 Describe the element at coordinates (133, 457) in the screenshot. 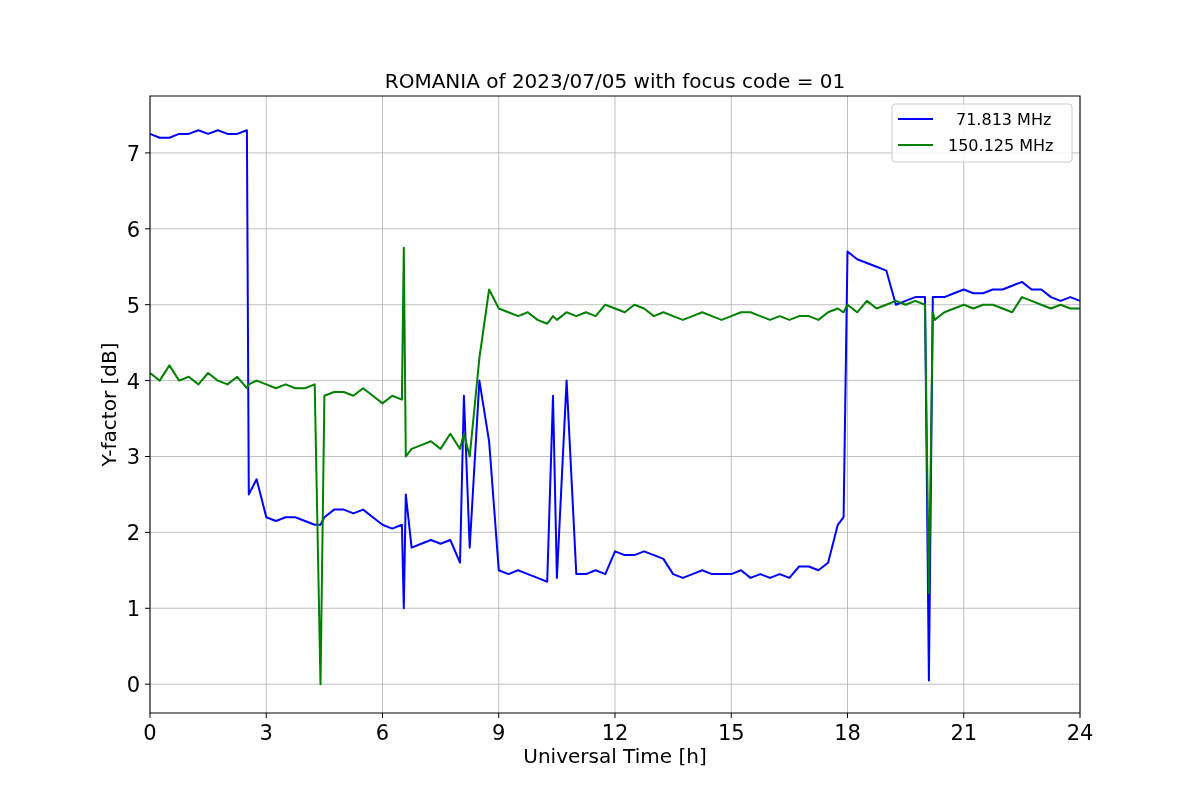

I see `y-tick-label: 3` at that location.